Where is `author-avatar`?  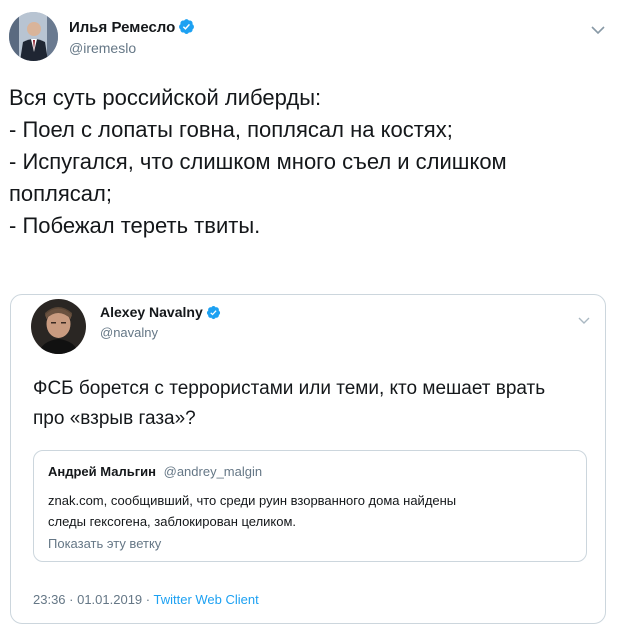
author-avatar is located at coordinates (33, 36).